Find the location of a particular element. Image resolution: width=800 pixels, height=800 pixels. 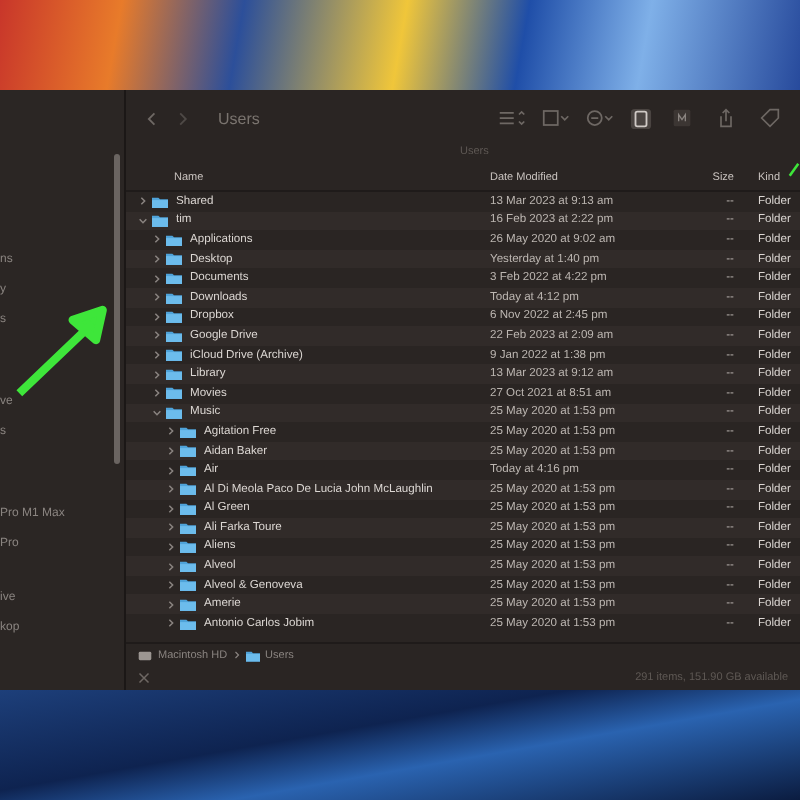

chevron-icon is located at coordinates (236, 655).